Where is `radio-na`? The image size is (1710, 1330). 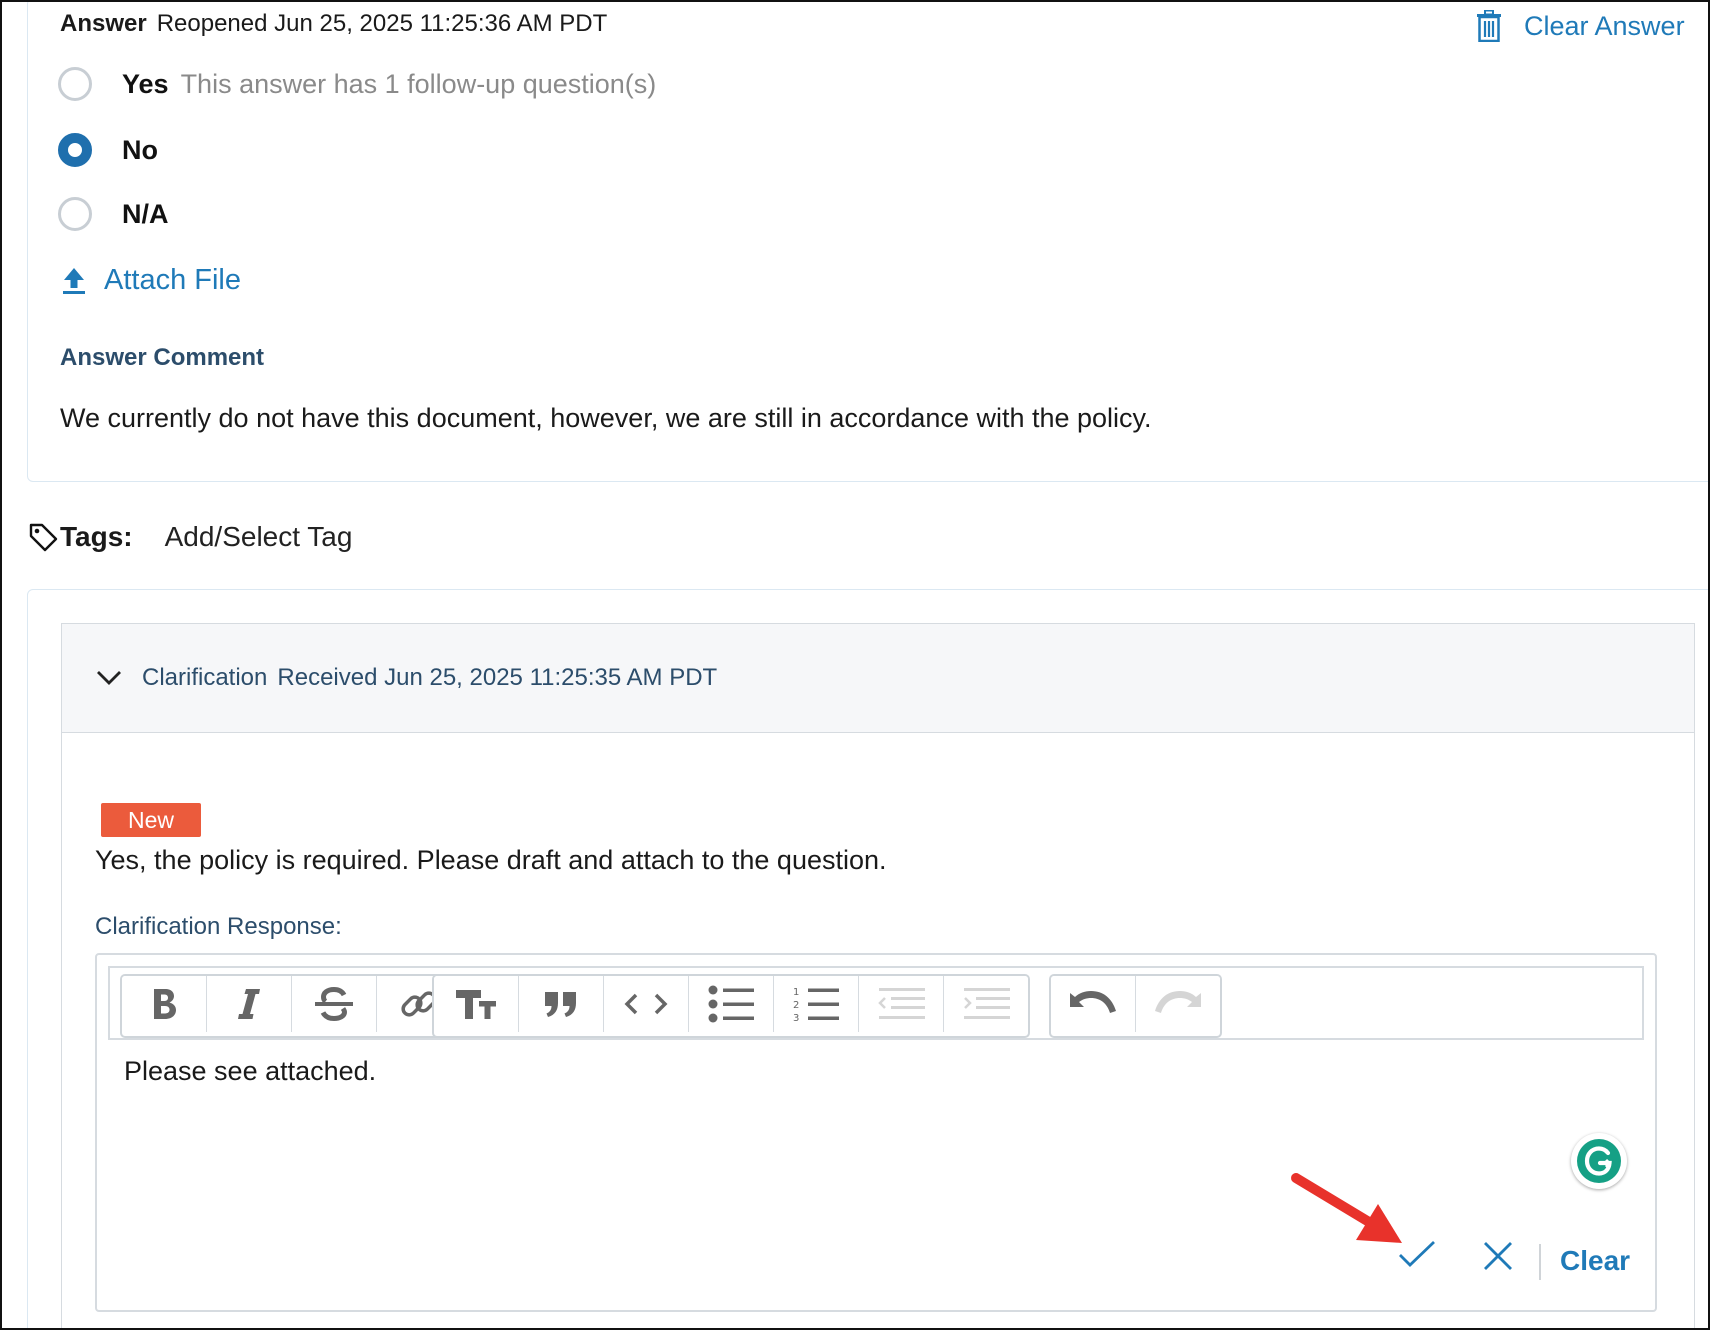
radio-na is located at coordinates (75, 214).